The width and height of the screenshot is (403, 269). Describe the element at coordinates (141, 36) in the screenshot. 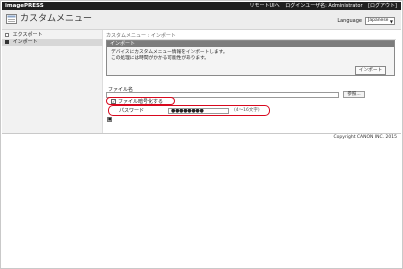

I see `breadcrumb: カスタムメニュー : インポート` at that location.